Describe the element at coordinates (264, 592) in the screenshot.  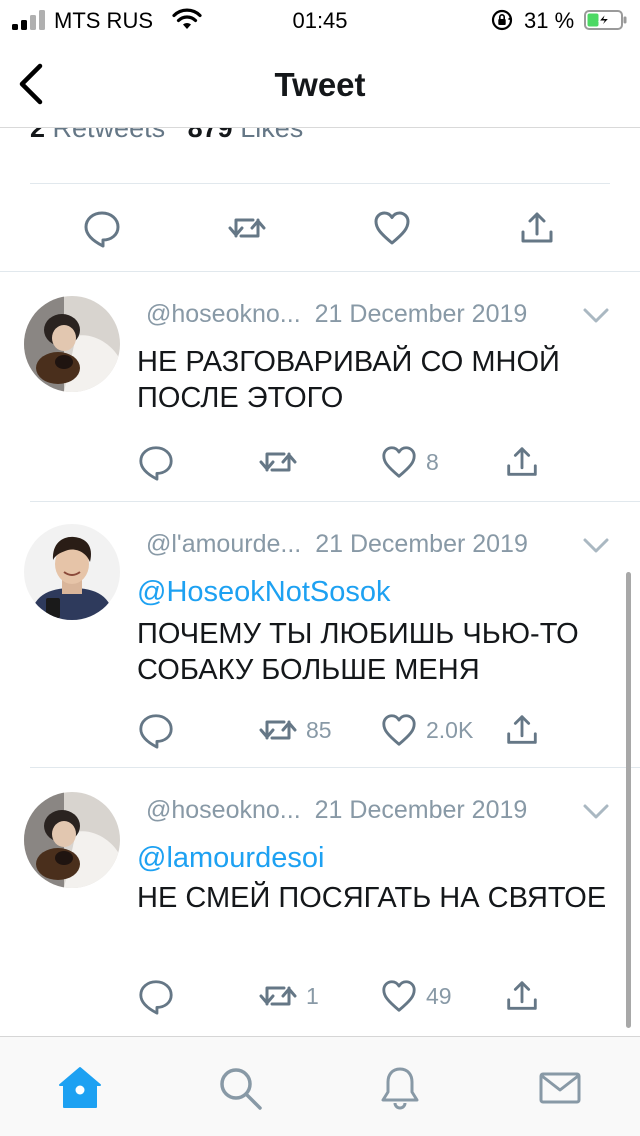
I see `reply-mention-link: @HoseokNotSosok` at that location.